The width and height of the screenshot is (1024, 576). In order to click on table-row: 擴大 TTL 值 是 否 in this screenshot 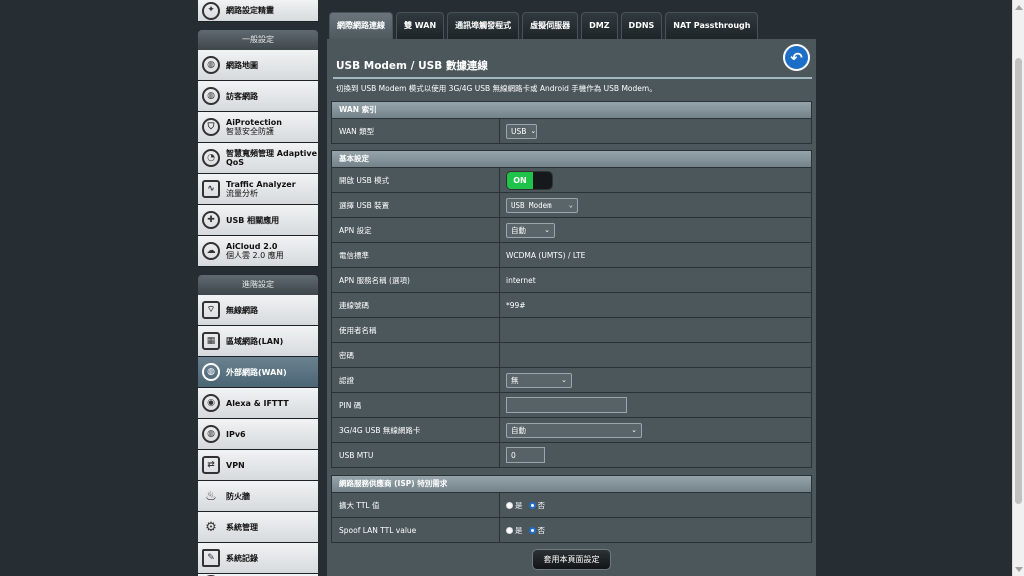, I will do `click(571, 504)`.